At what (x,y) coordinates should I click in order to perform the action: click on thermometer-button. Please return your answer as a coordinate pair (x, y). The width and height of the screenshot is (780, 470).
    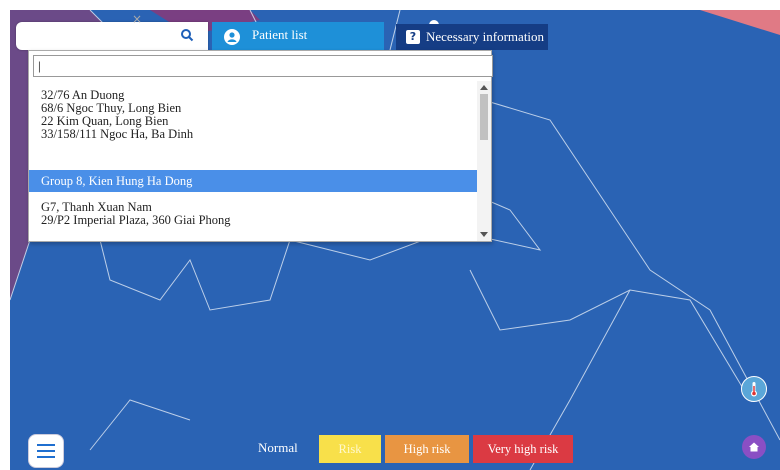
    Looking at the image, I should click on (754, 389).